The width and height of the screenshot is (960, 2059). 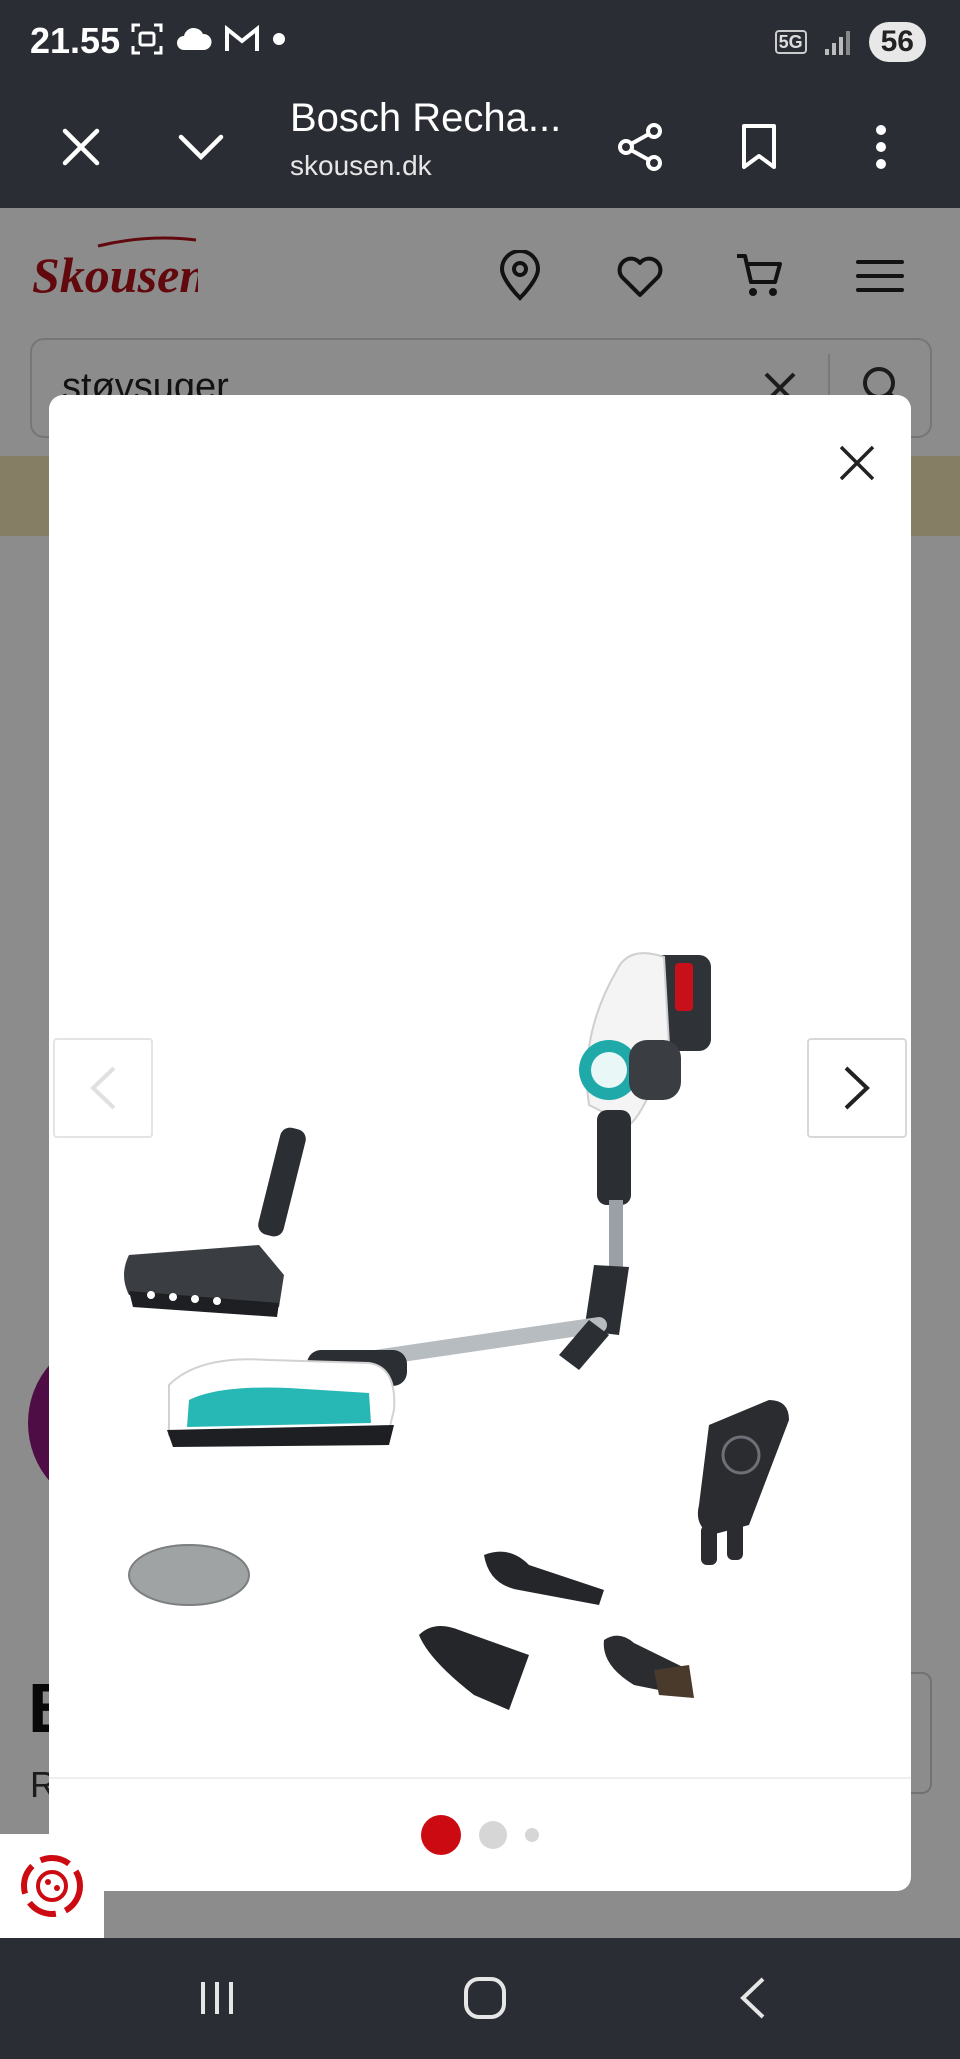 I want to click on signal-icon, so click(x=837, y=43).